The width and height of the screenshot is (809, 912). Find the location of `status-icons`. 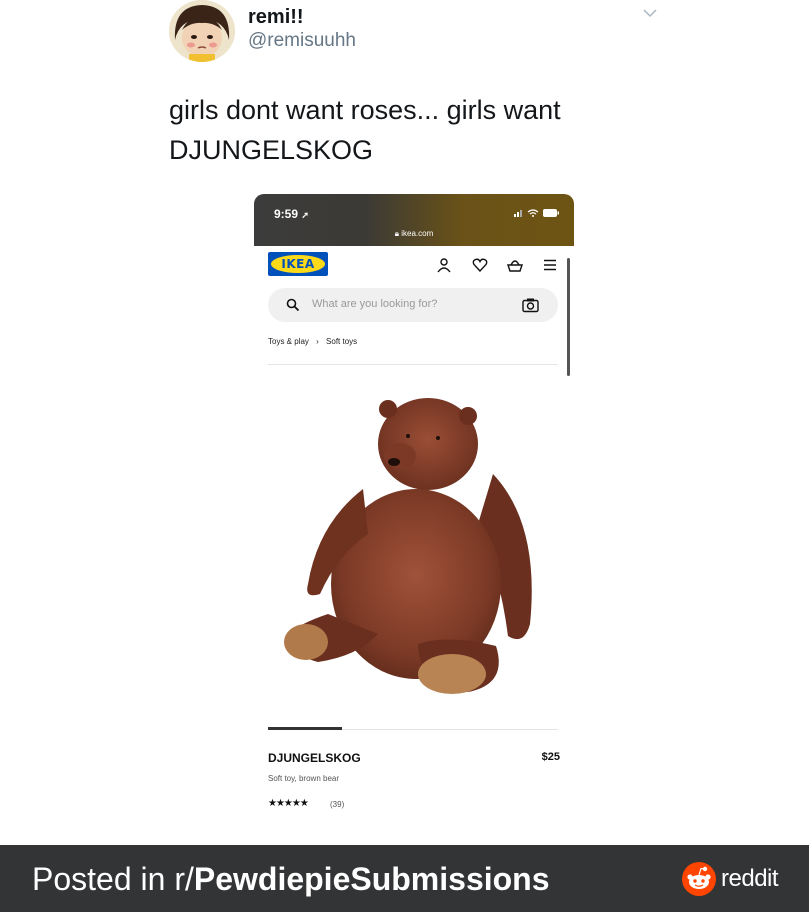

status-icons is located at coordinates (536, 213).